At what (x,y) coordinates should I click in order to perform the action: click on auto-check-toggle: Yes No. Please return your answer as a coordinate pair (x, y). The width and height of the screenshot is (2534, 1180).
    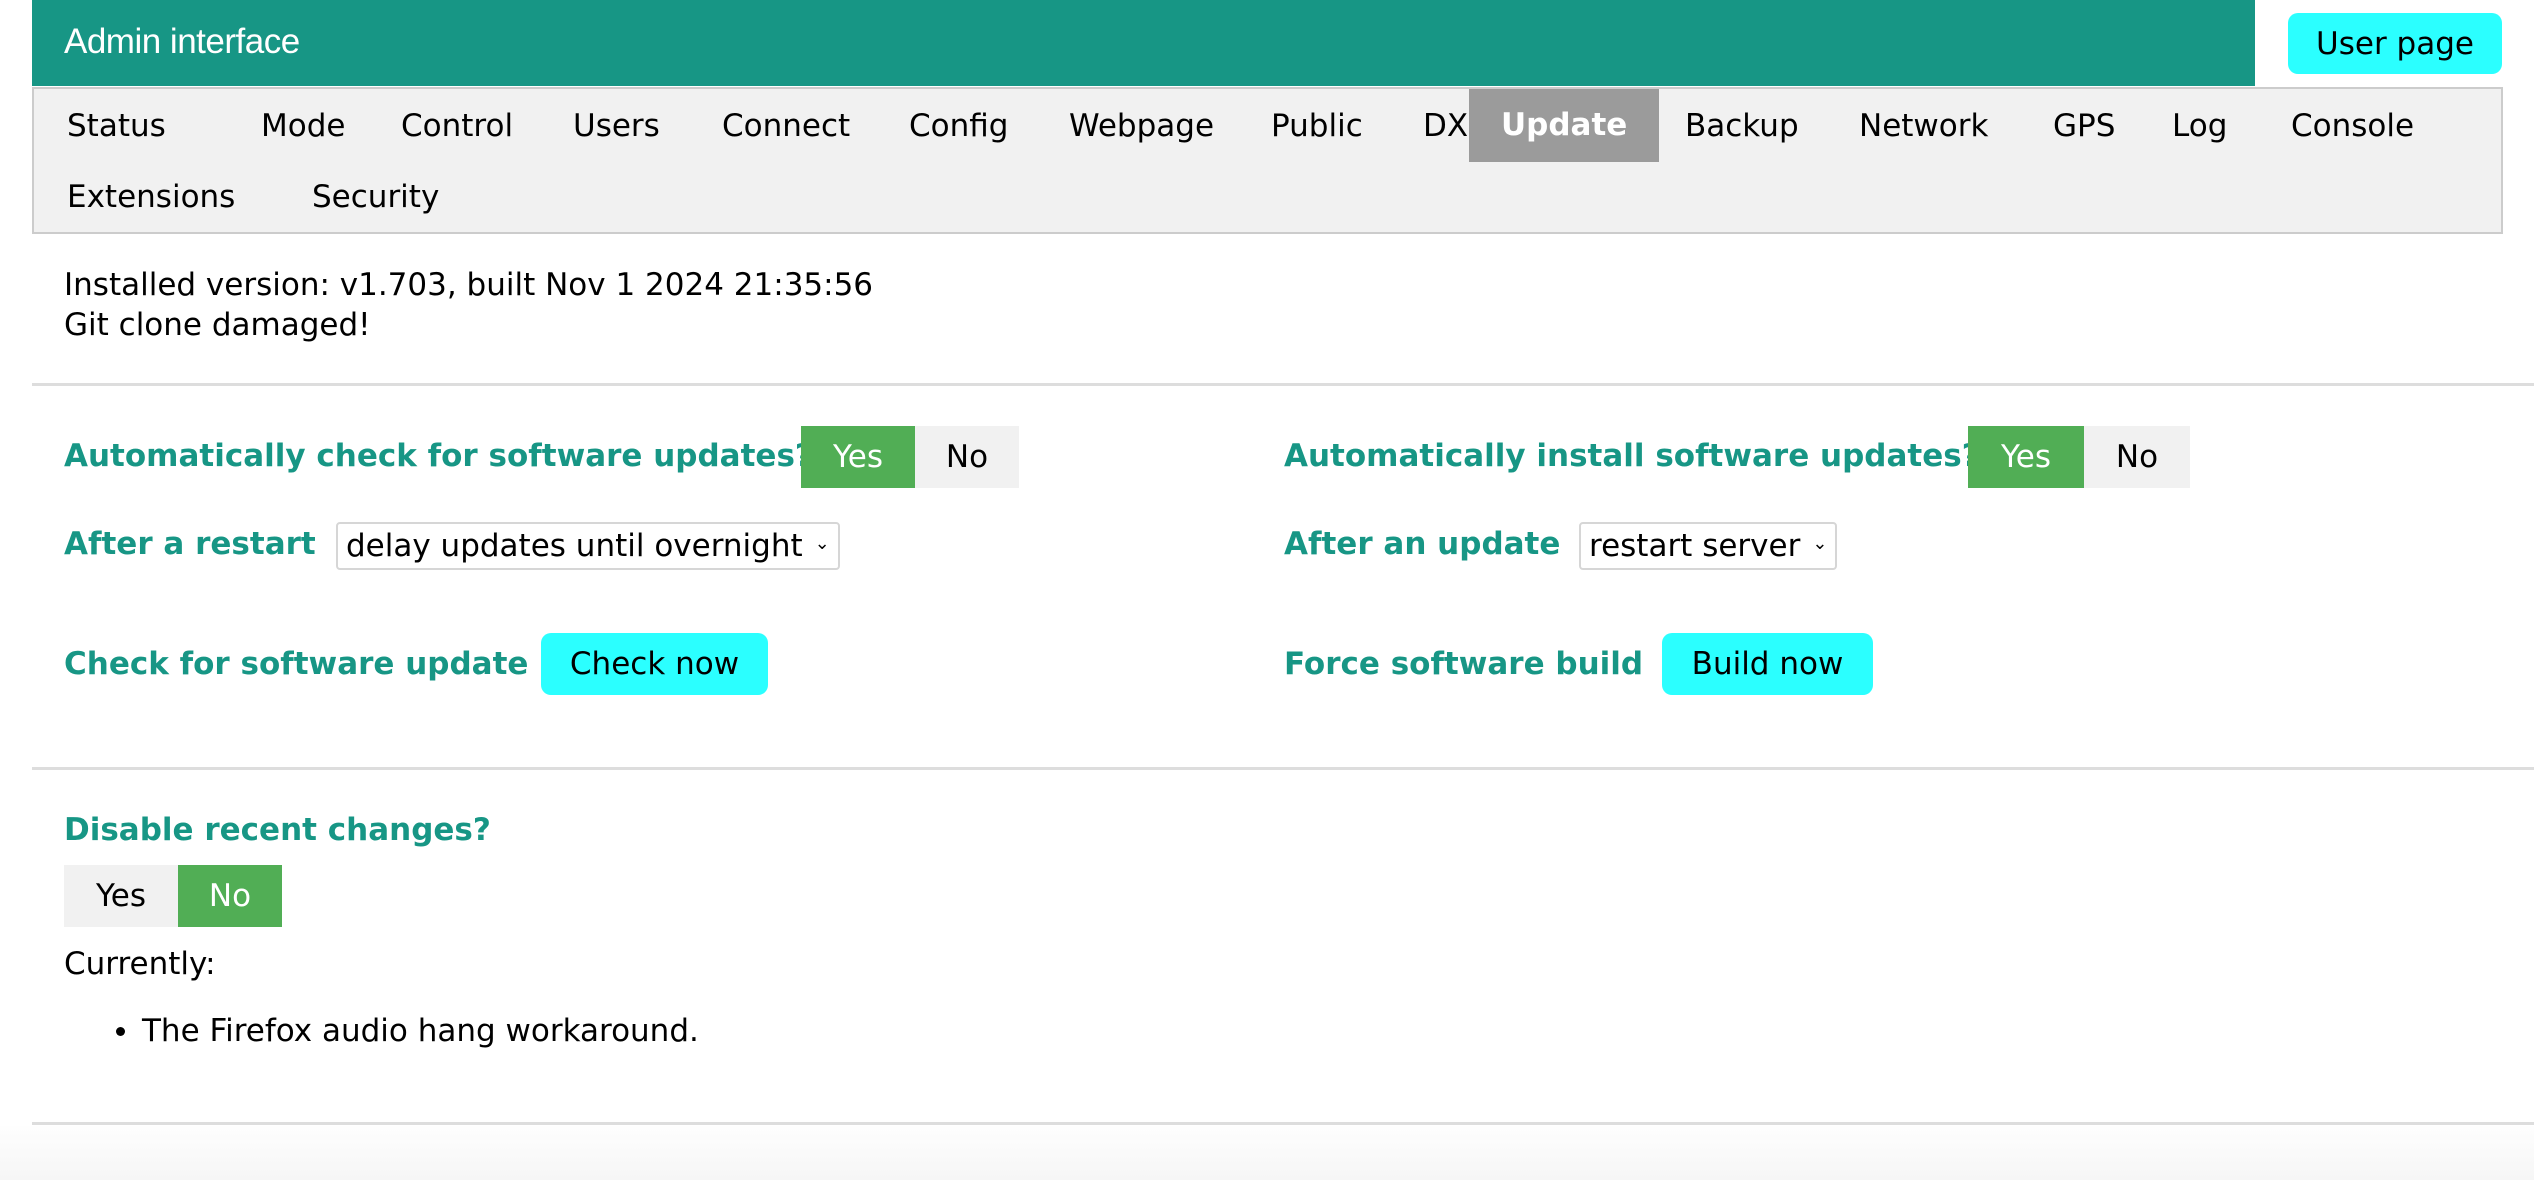
    Looking at the image, I should click on (910, 457).